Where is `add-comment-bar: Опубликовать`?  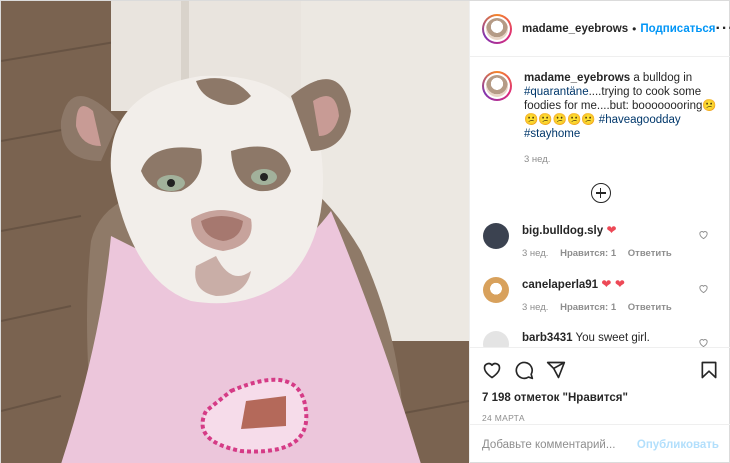 add-comment-bar: Опубликовать is located at coordinates (600, 443).